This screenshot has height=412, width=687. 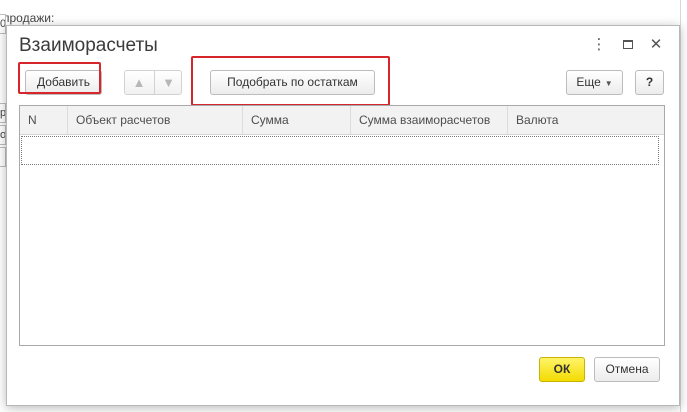 I want to click on table-row, so click(x=340, y=150).